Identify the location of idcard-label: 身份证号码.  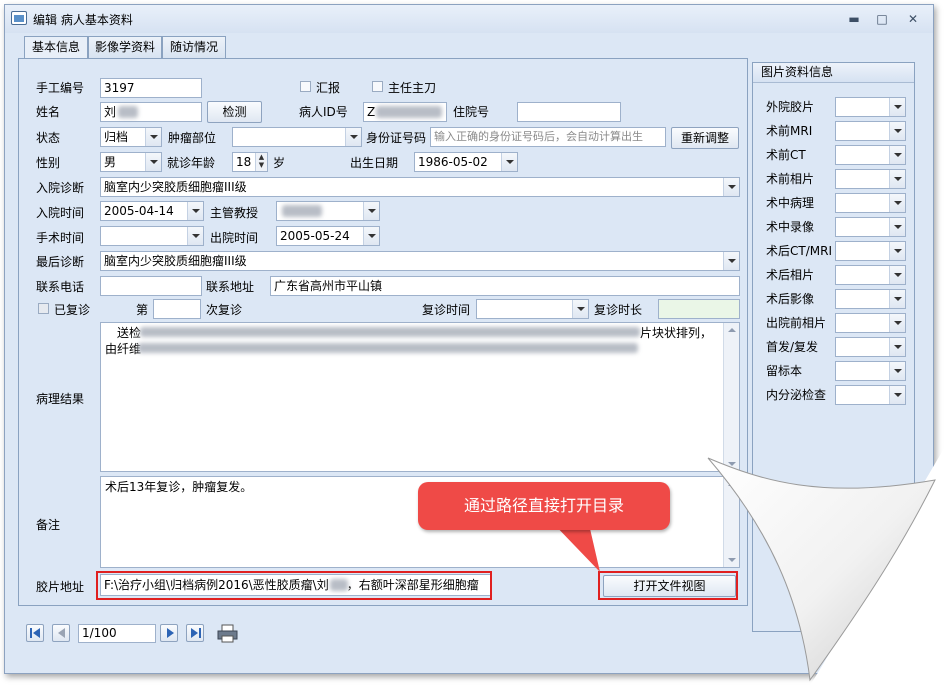
(396, 138).